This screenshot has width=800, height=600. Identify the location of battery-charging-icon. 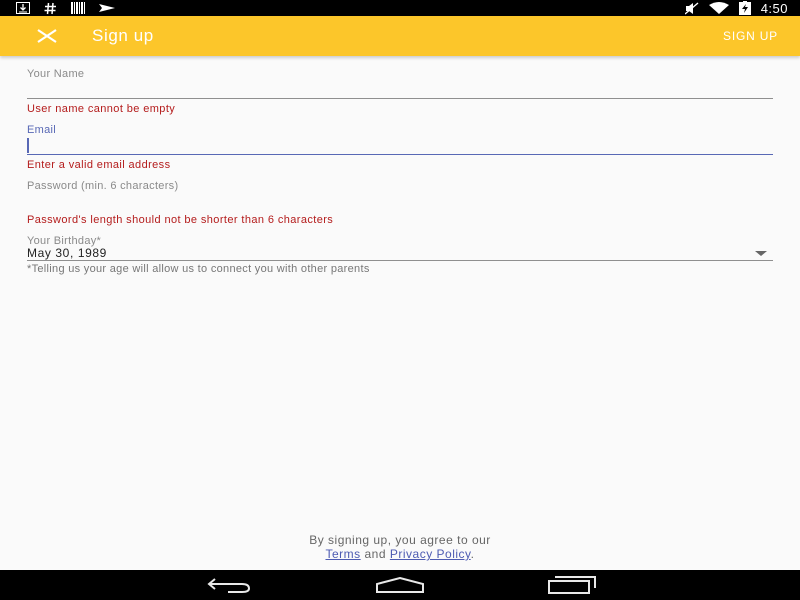
(744, 8).